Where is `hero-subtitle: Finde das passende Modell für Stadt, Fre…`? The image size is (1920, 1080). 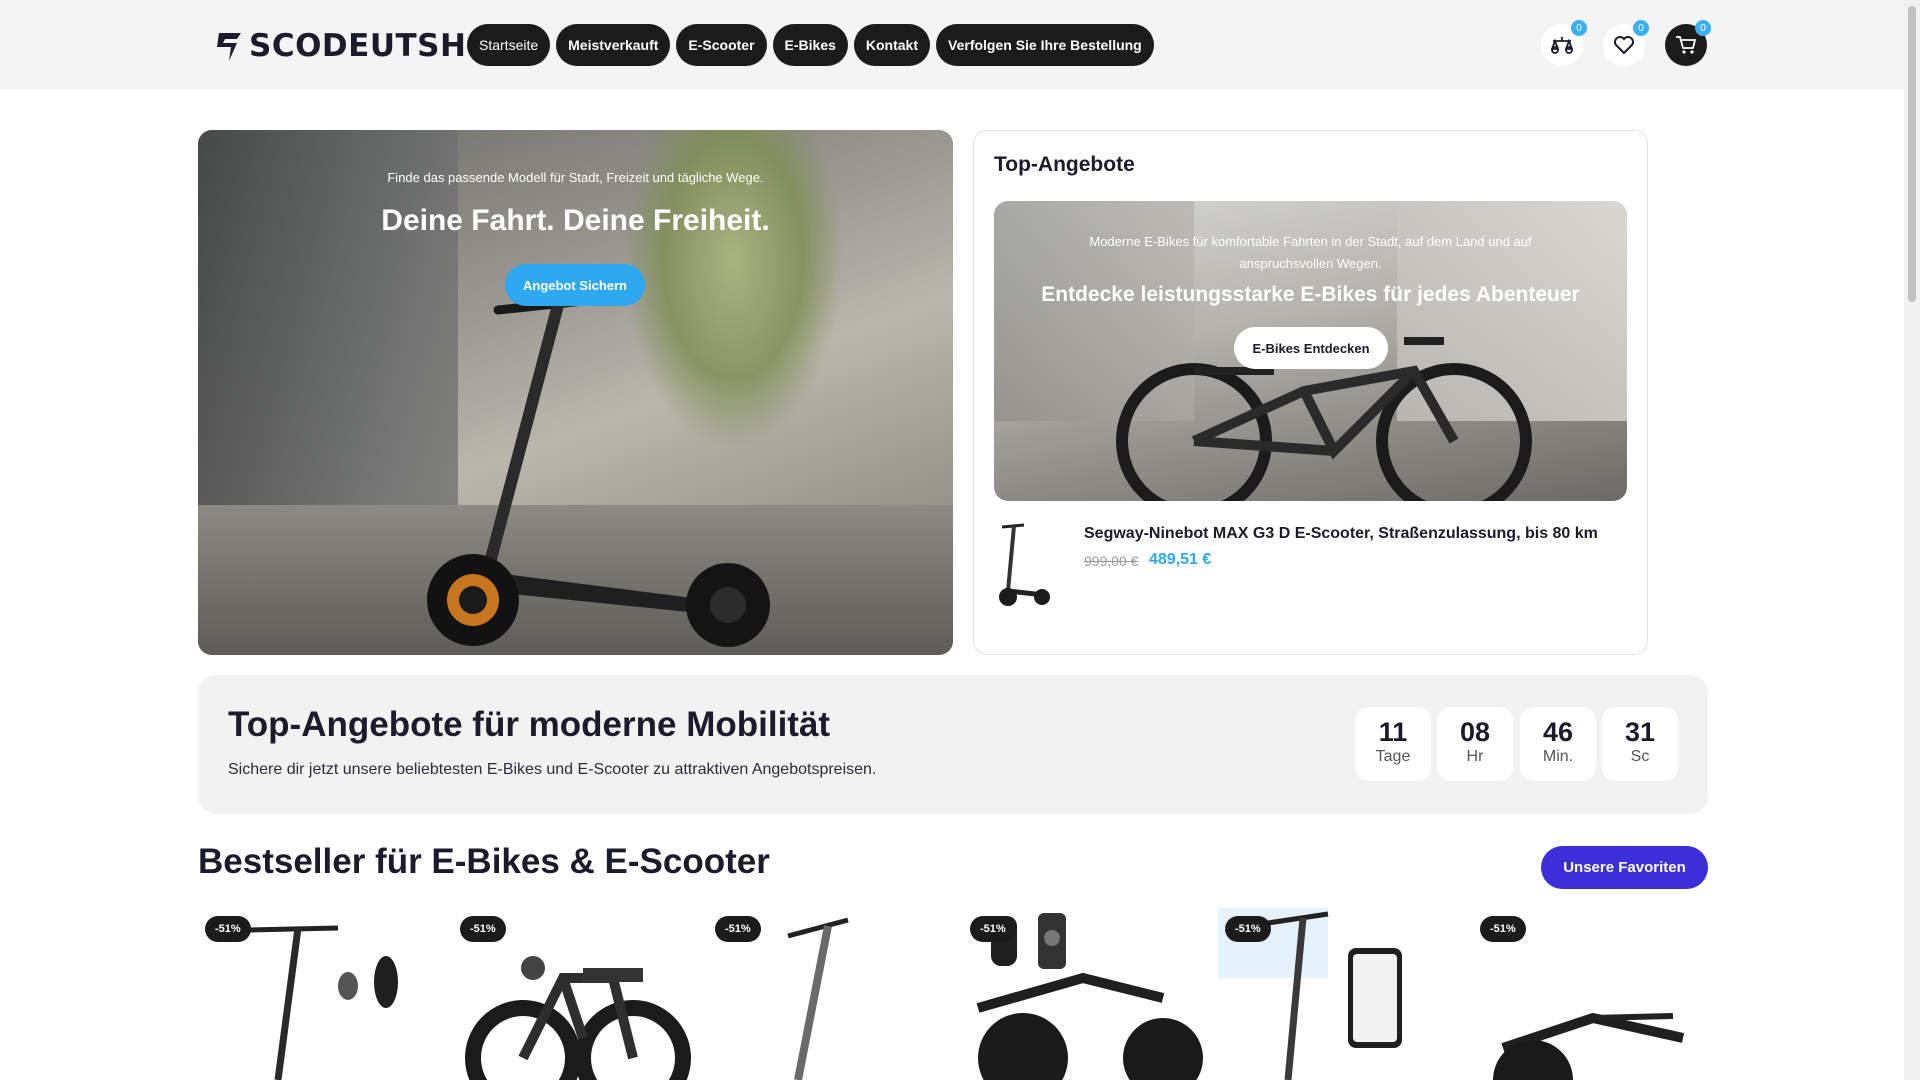
hero-subtitle: Finde das passende Modell für Stadt, Fre… is located at coordinates (575, 177).